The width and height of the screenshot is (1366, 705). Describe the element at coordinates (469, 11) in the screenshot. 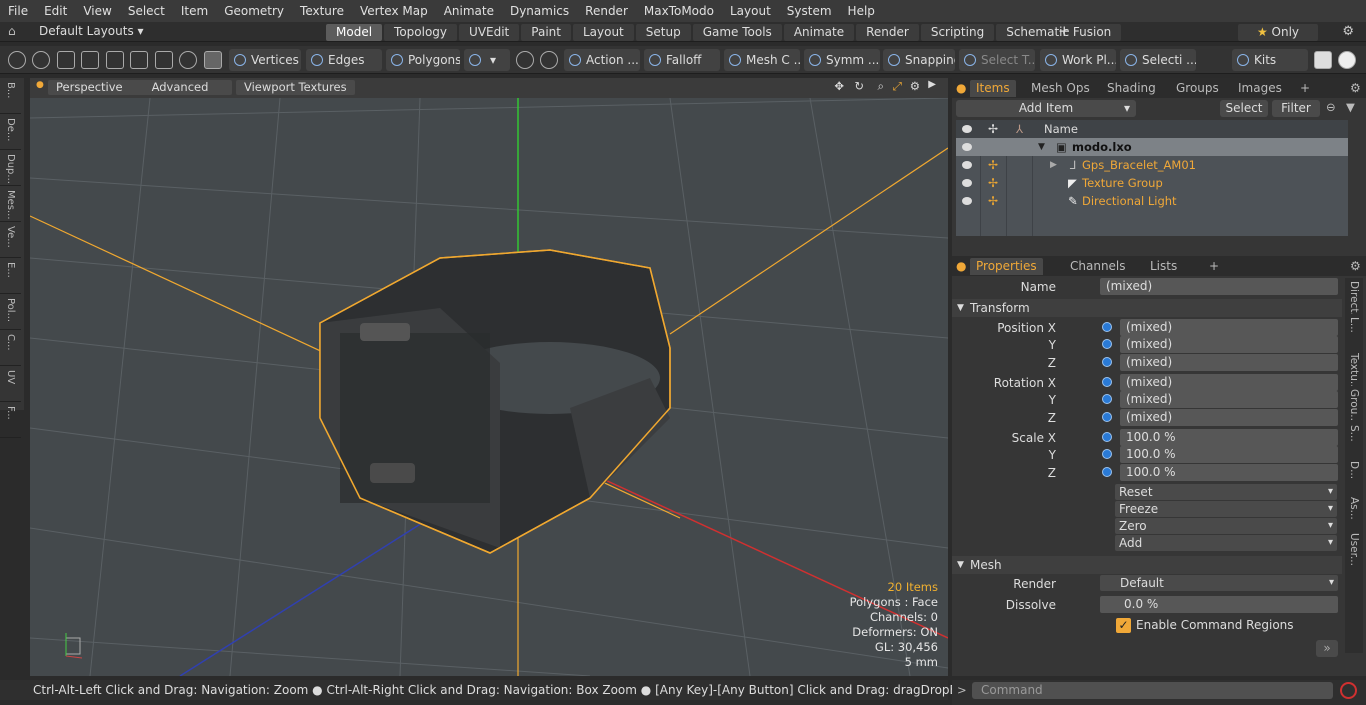

I see `menu-animate: Animate` at that location.